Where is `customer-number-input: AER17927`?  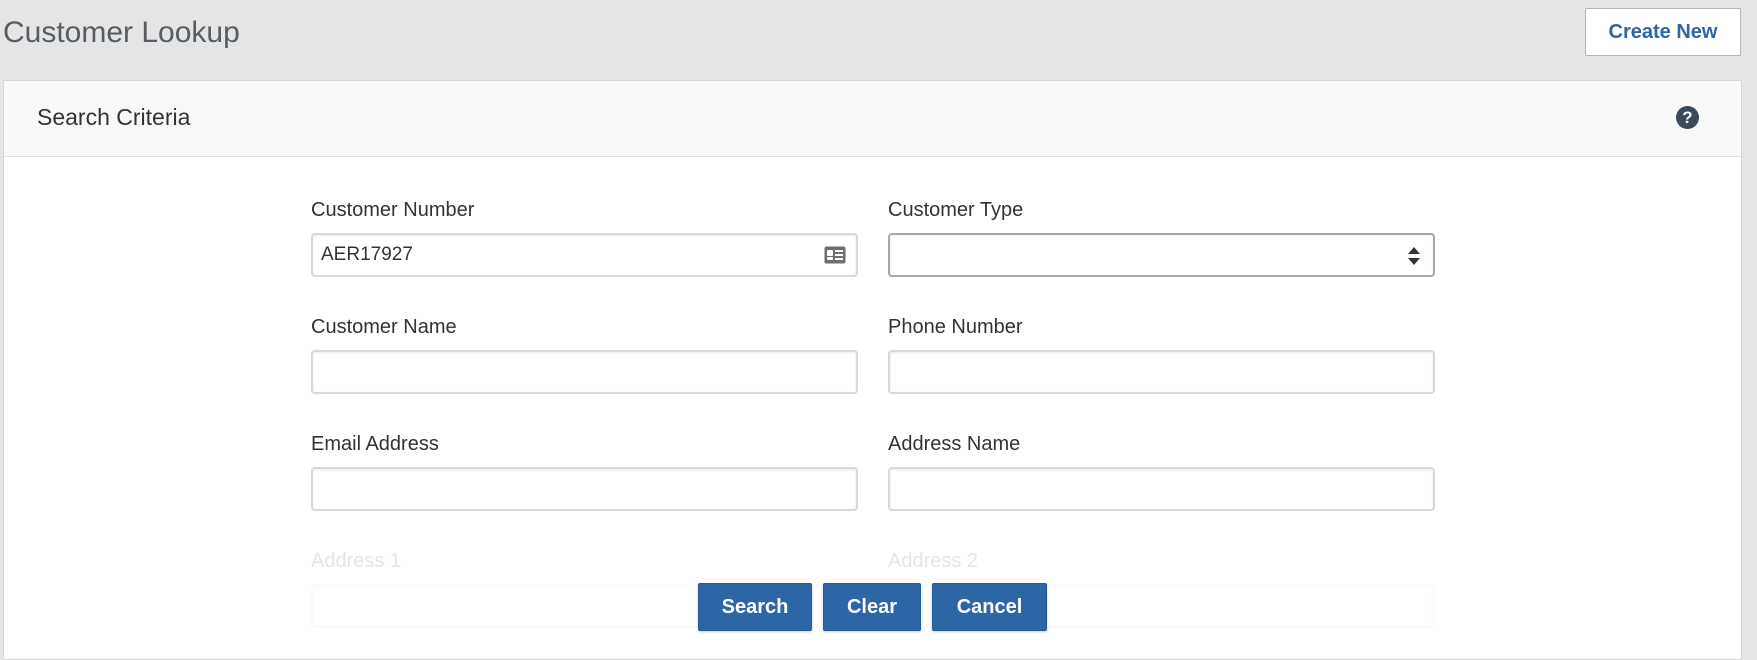
customer-number-input: AER17927 is located at coordinates (584, 255).